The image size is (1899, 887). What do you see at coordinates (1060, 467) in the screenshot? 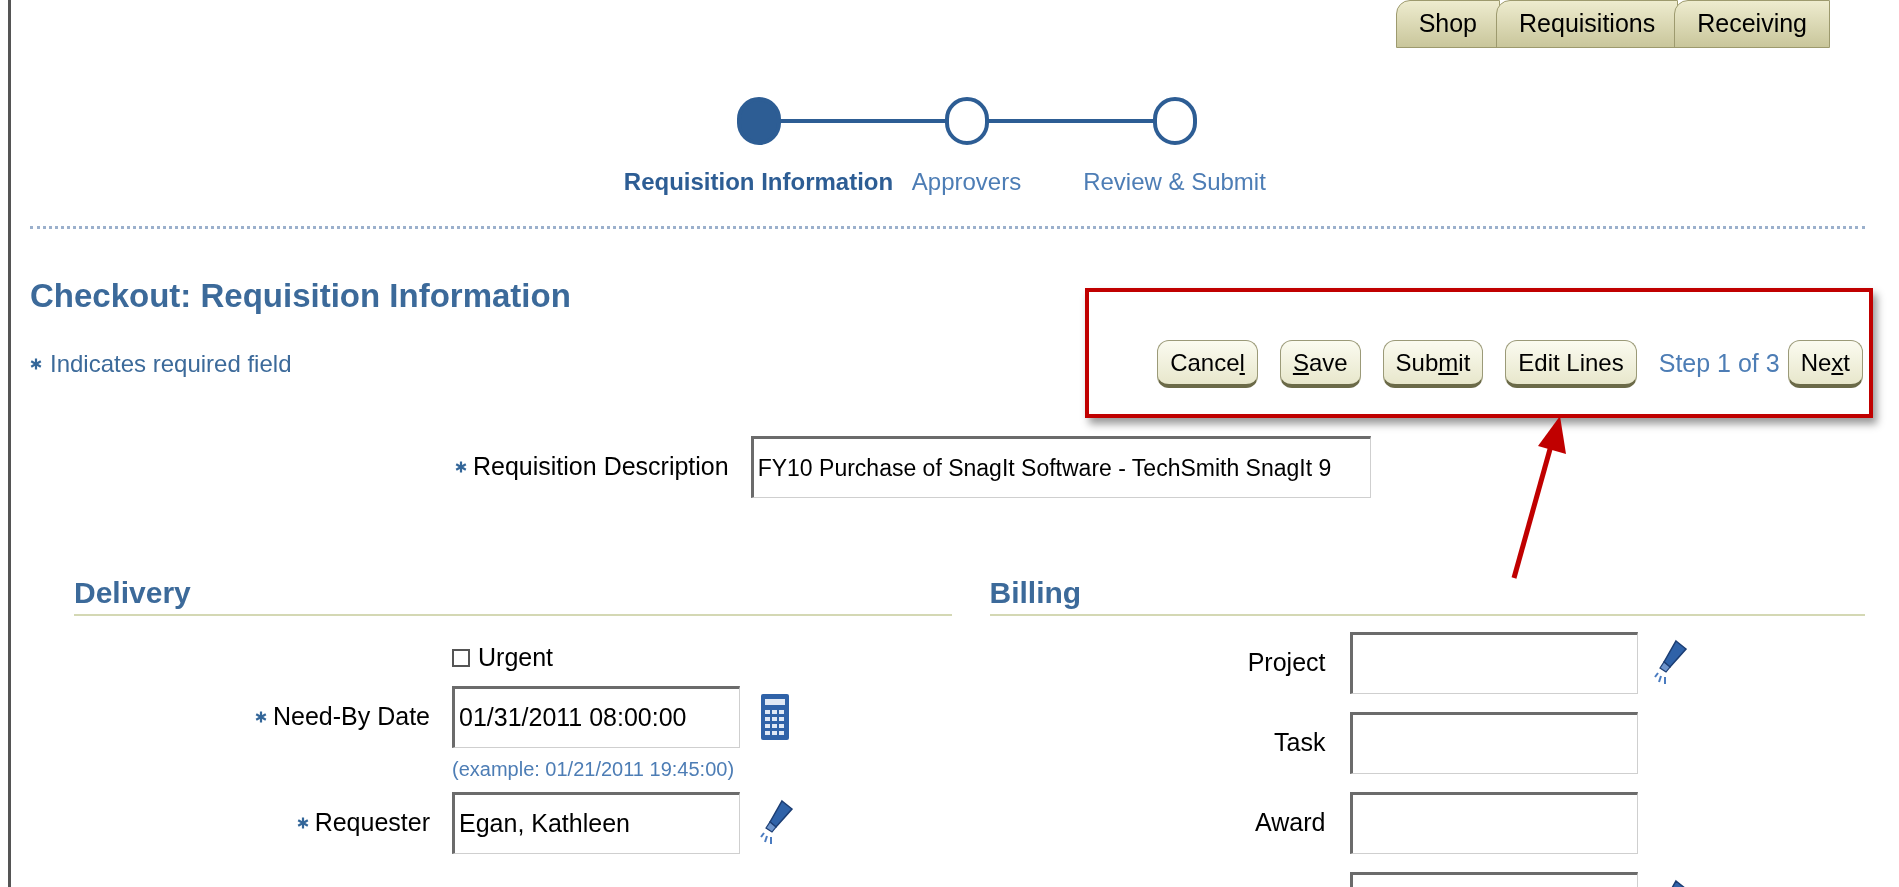
I see `input-field: FY10 Purchase of SnagIt Software - TechSmith SnagIt 9` at bounding box center [1060, 467].